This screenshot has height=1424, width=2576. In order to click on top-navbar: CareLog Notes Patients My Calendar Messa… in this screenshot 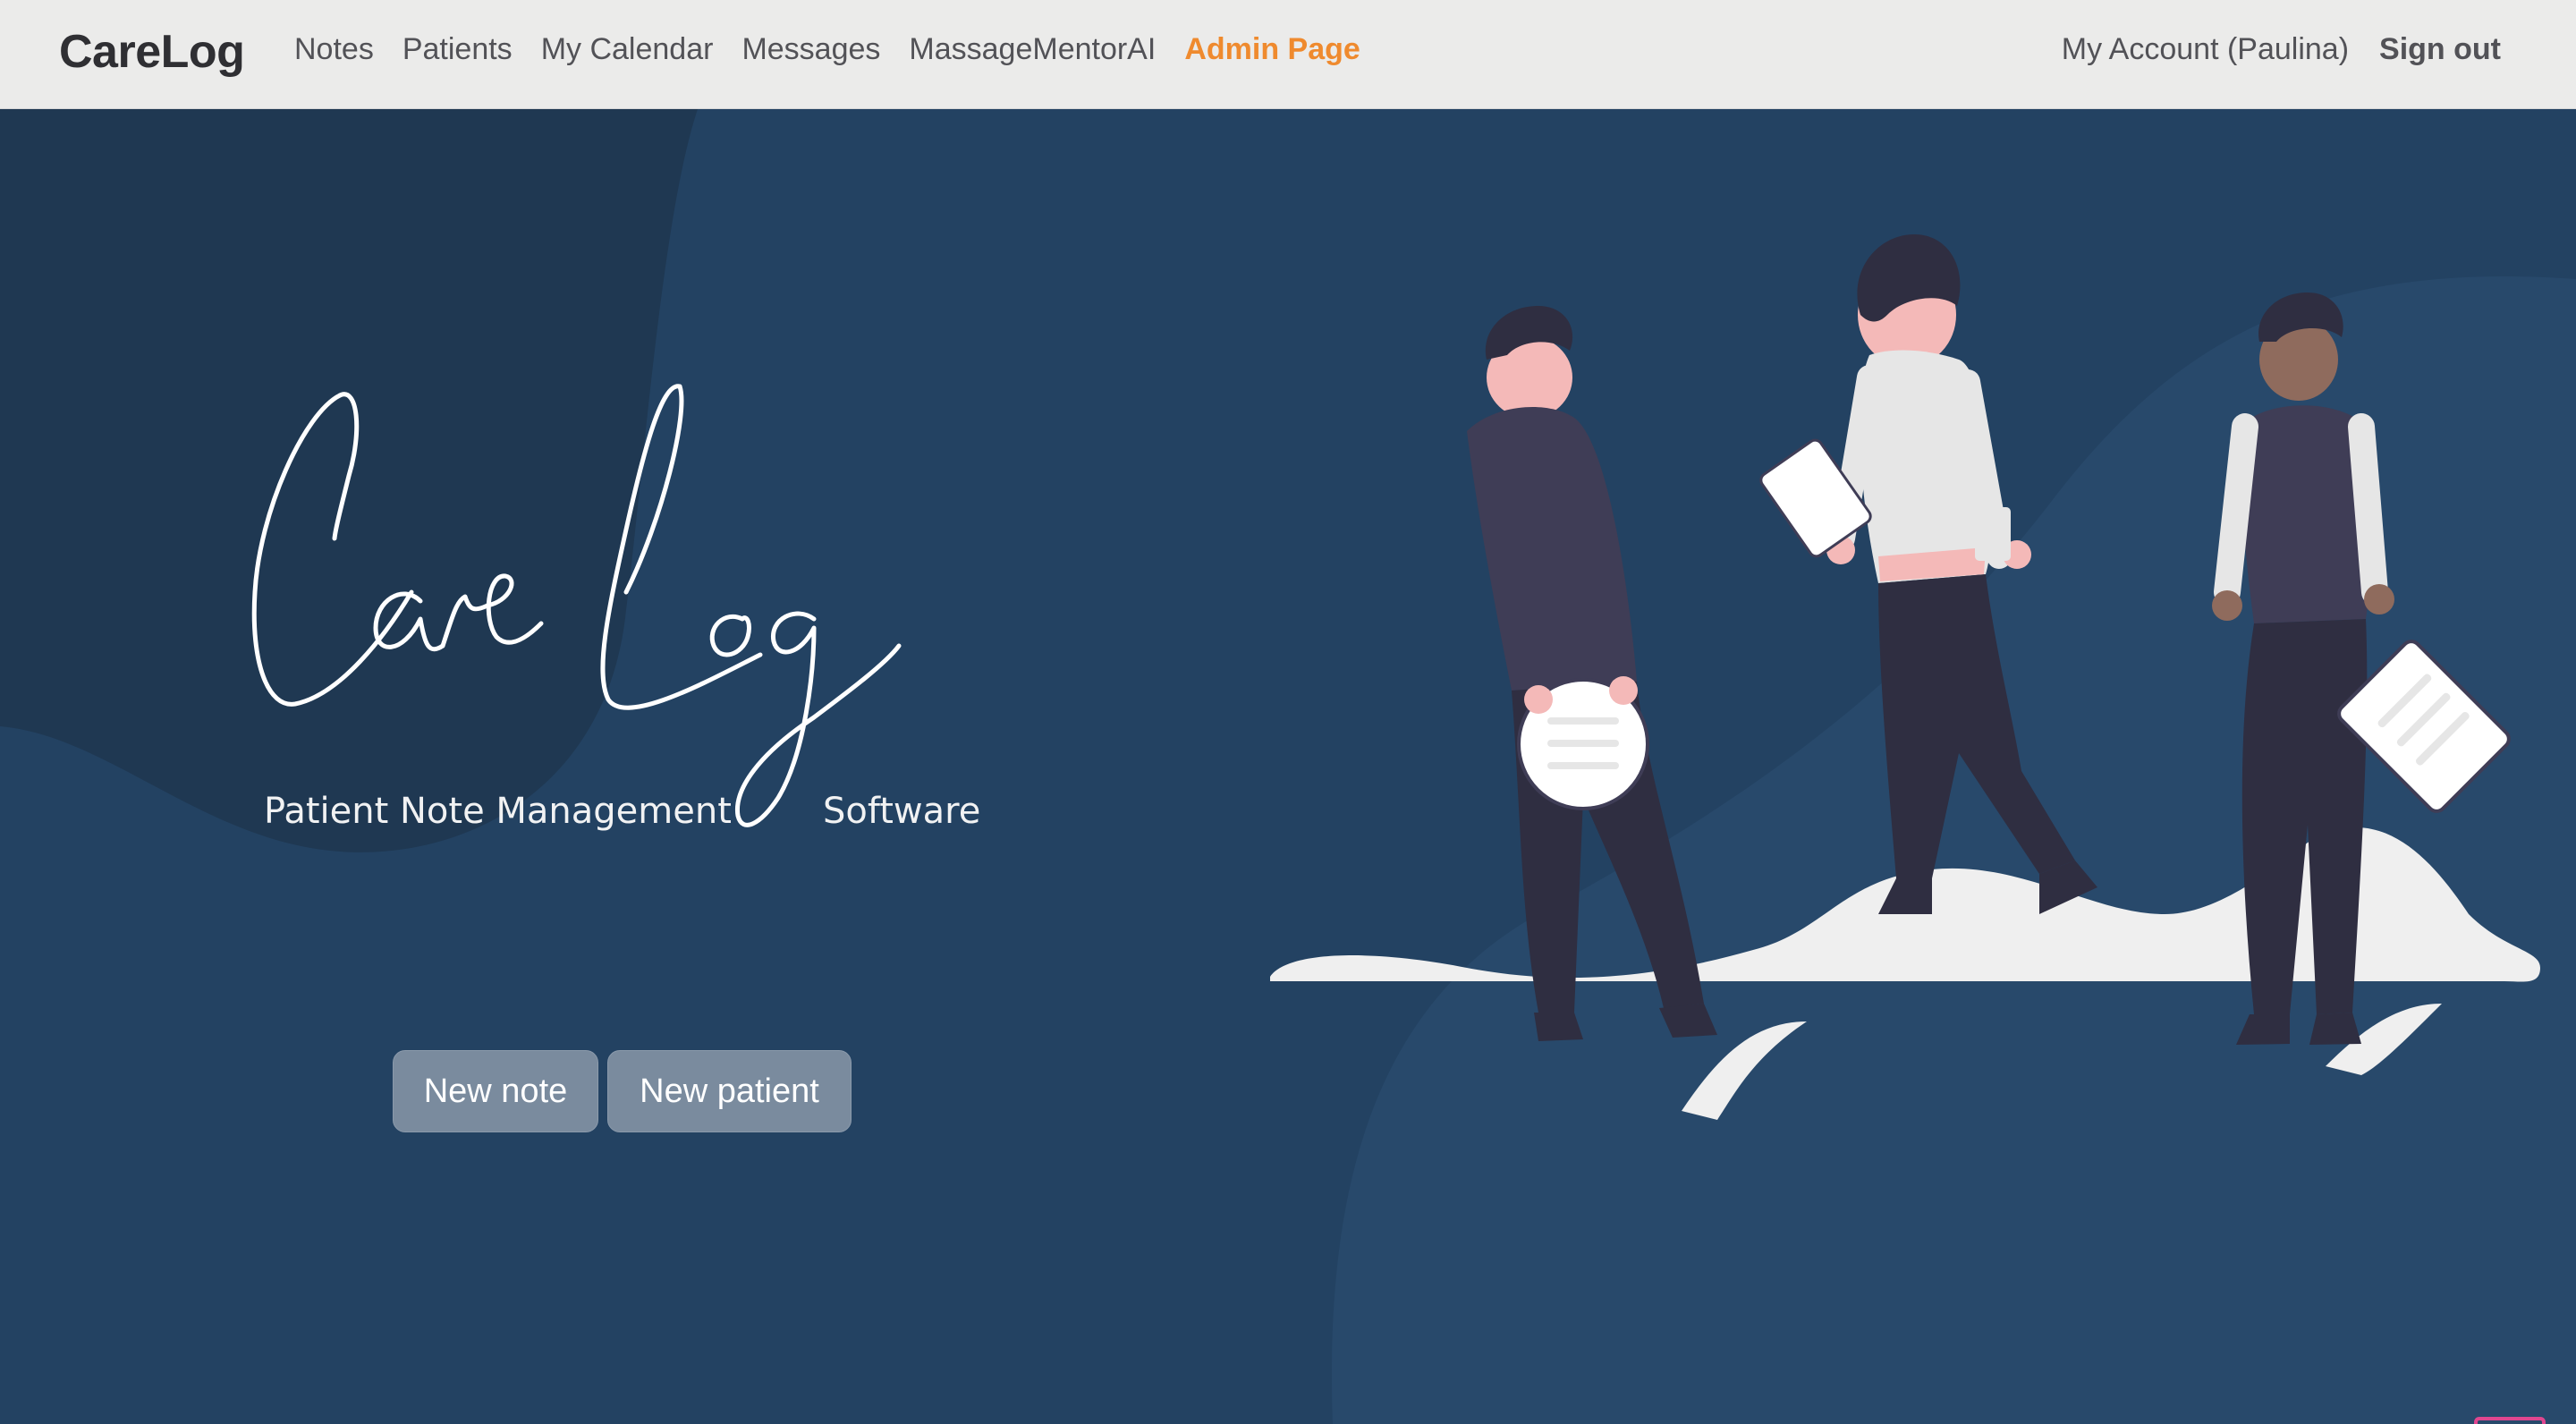, I will do `click(1288, 54)`.